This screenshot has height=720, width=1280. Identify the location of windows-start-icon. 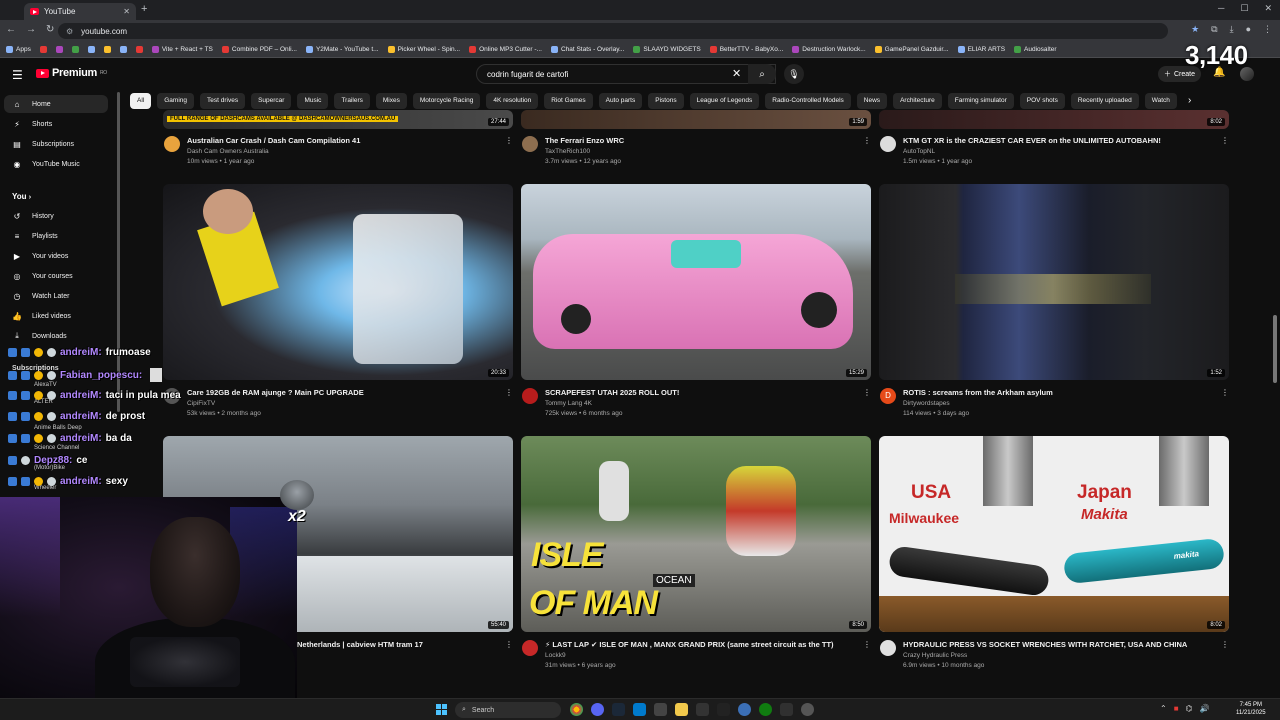
(441, 709).